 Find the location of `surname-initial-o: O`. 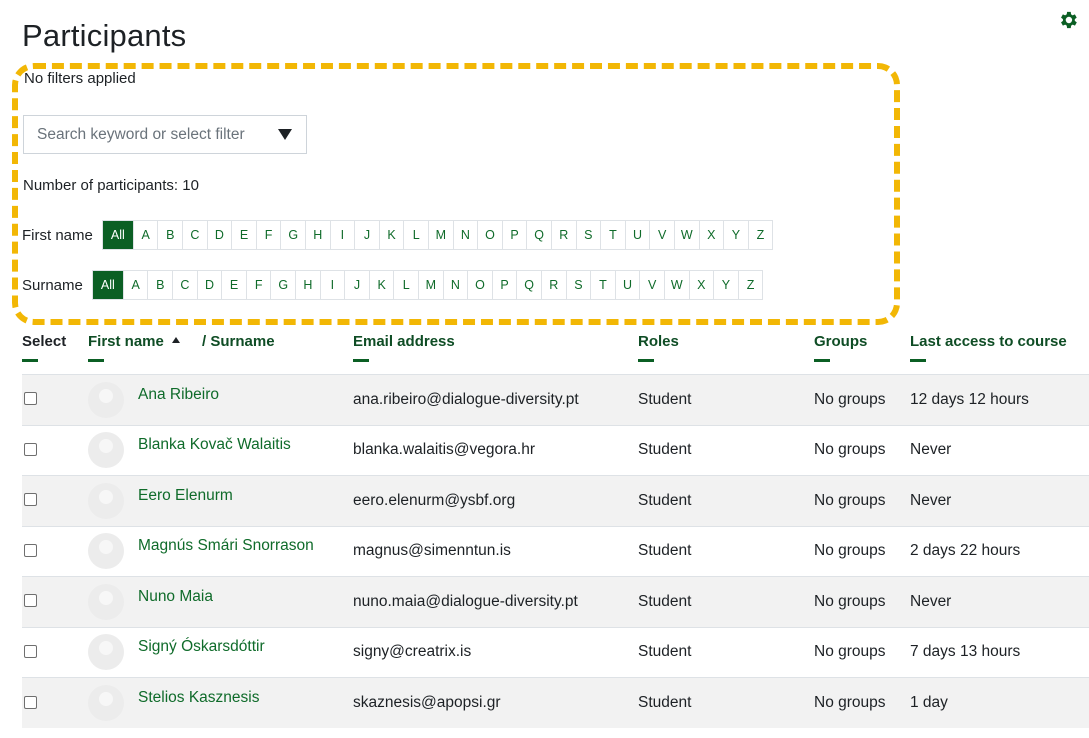

surname-initial-o: O is located at coordinates (479, 285).